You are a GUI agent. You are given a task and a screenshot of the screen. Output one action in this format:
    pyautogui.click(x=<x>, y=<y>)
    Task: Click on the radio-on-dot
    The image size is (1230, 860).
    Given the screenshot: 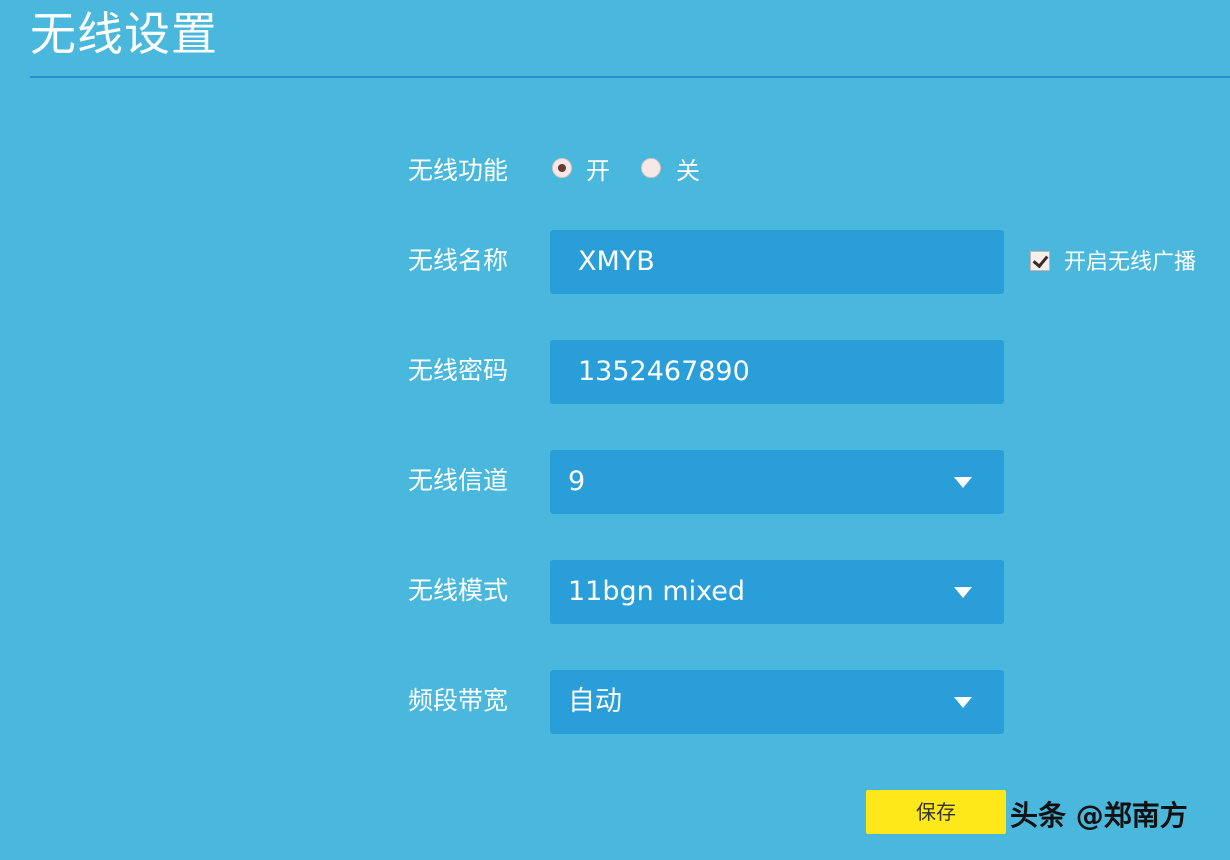 What is the action you would take?
    pyautogui.click(x=562, y=168)
    